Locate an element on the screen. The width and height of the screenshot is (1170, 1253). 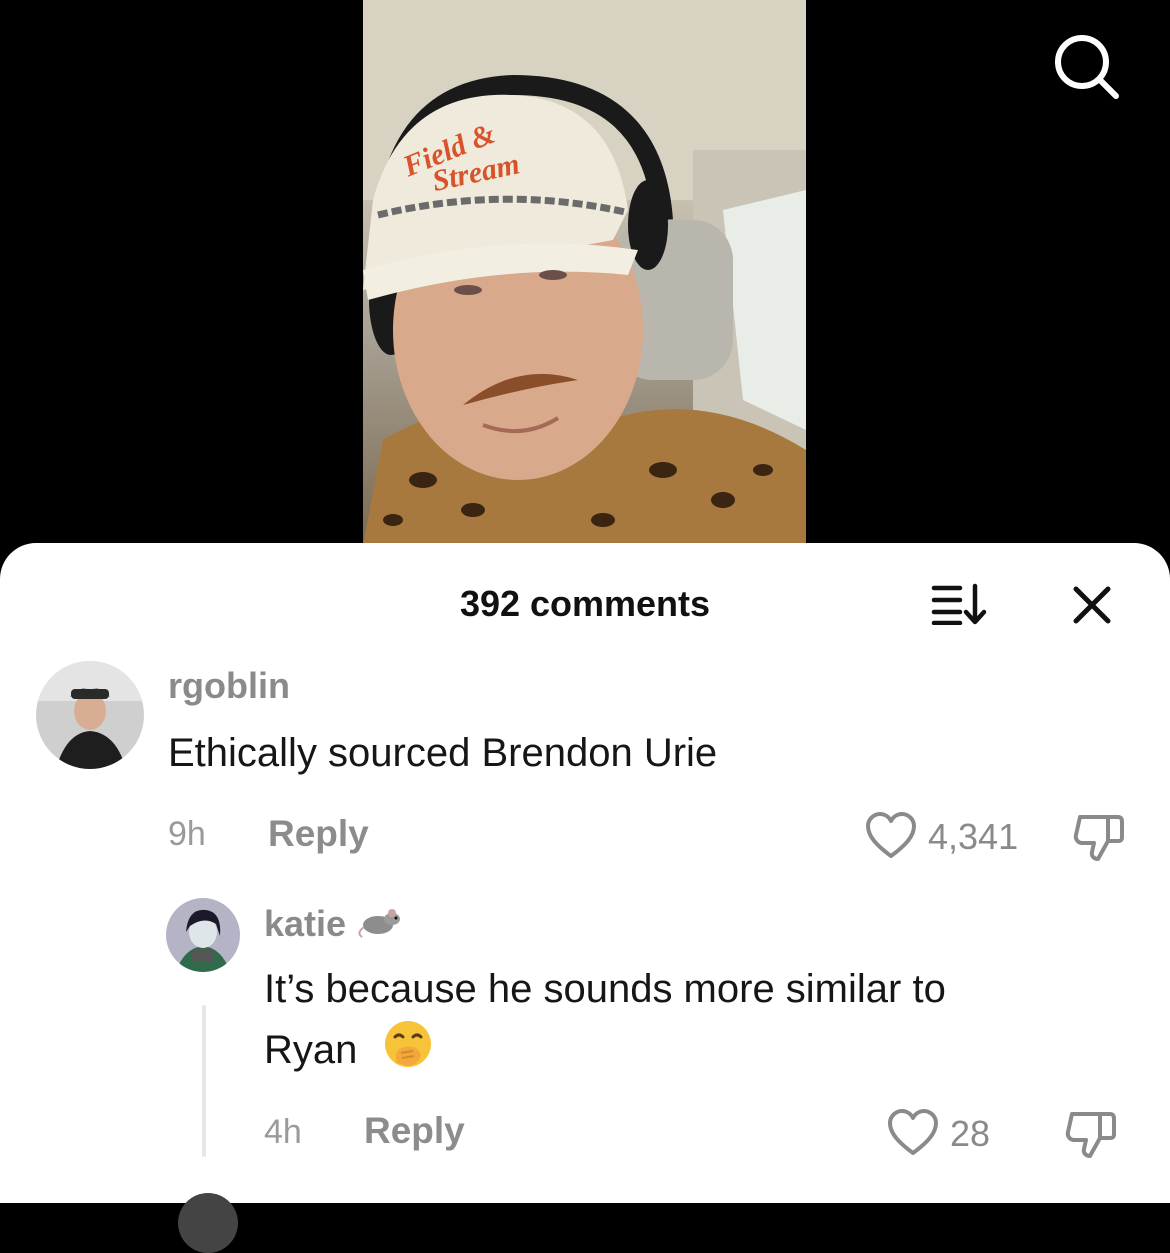
comments-count-title: 392 comments is located at coordinates (585, 603).